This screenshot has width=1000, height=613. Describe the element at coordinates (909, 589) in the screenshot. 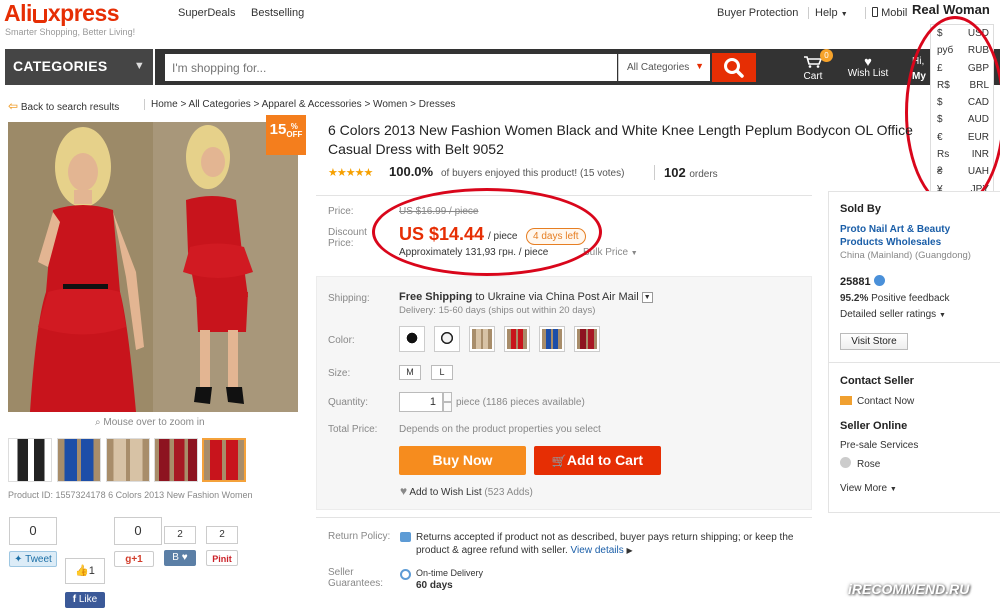

I see `watermark: iRECOMMEND.RU` at that location.